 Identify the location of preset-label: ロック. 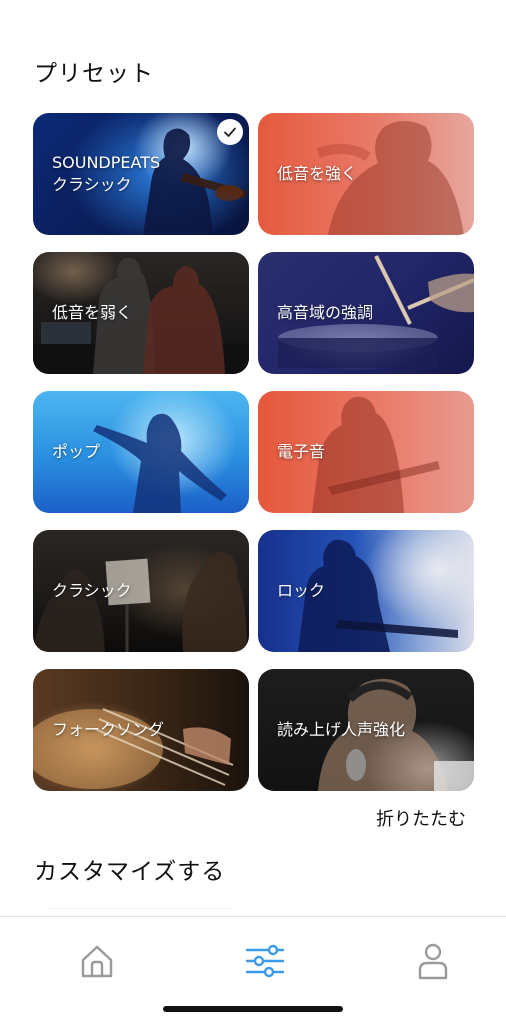
(369, 591).